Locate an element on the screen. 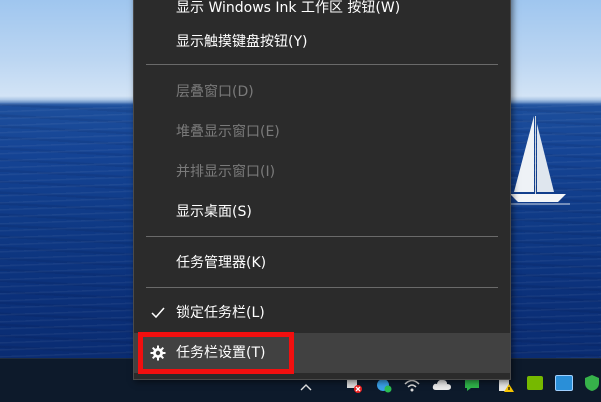 This screenshot has height=402, width=601. sailboat-image is located at coordinates (539, 160).